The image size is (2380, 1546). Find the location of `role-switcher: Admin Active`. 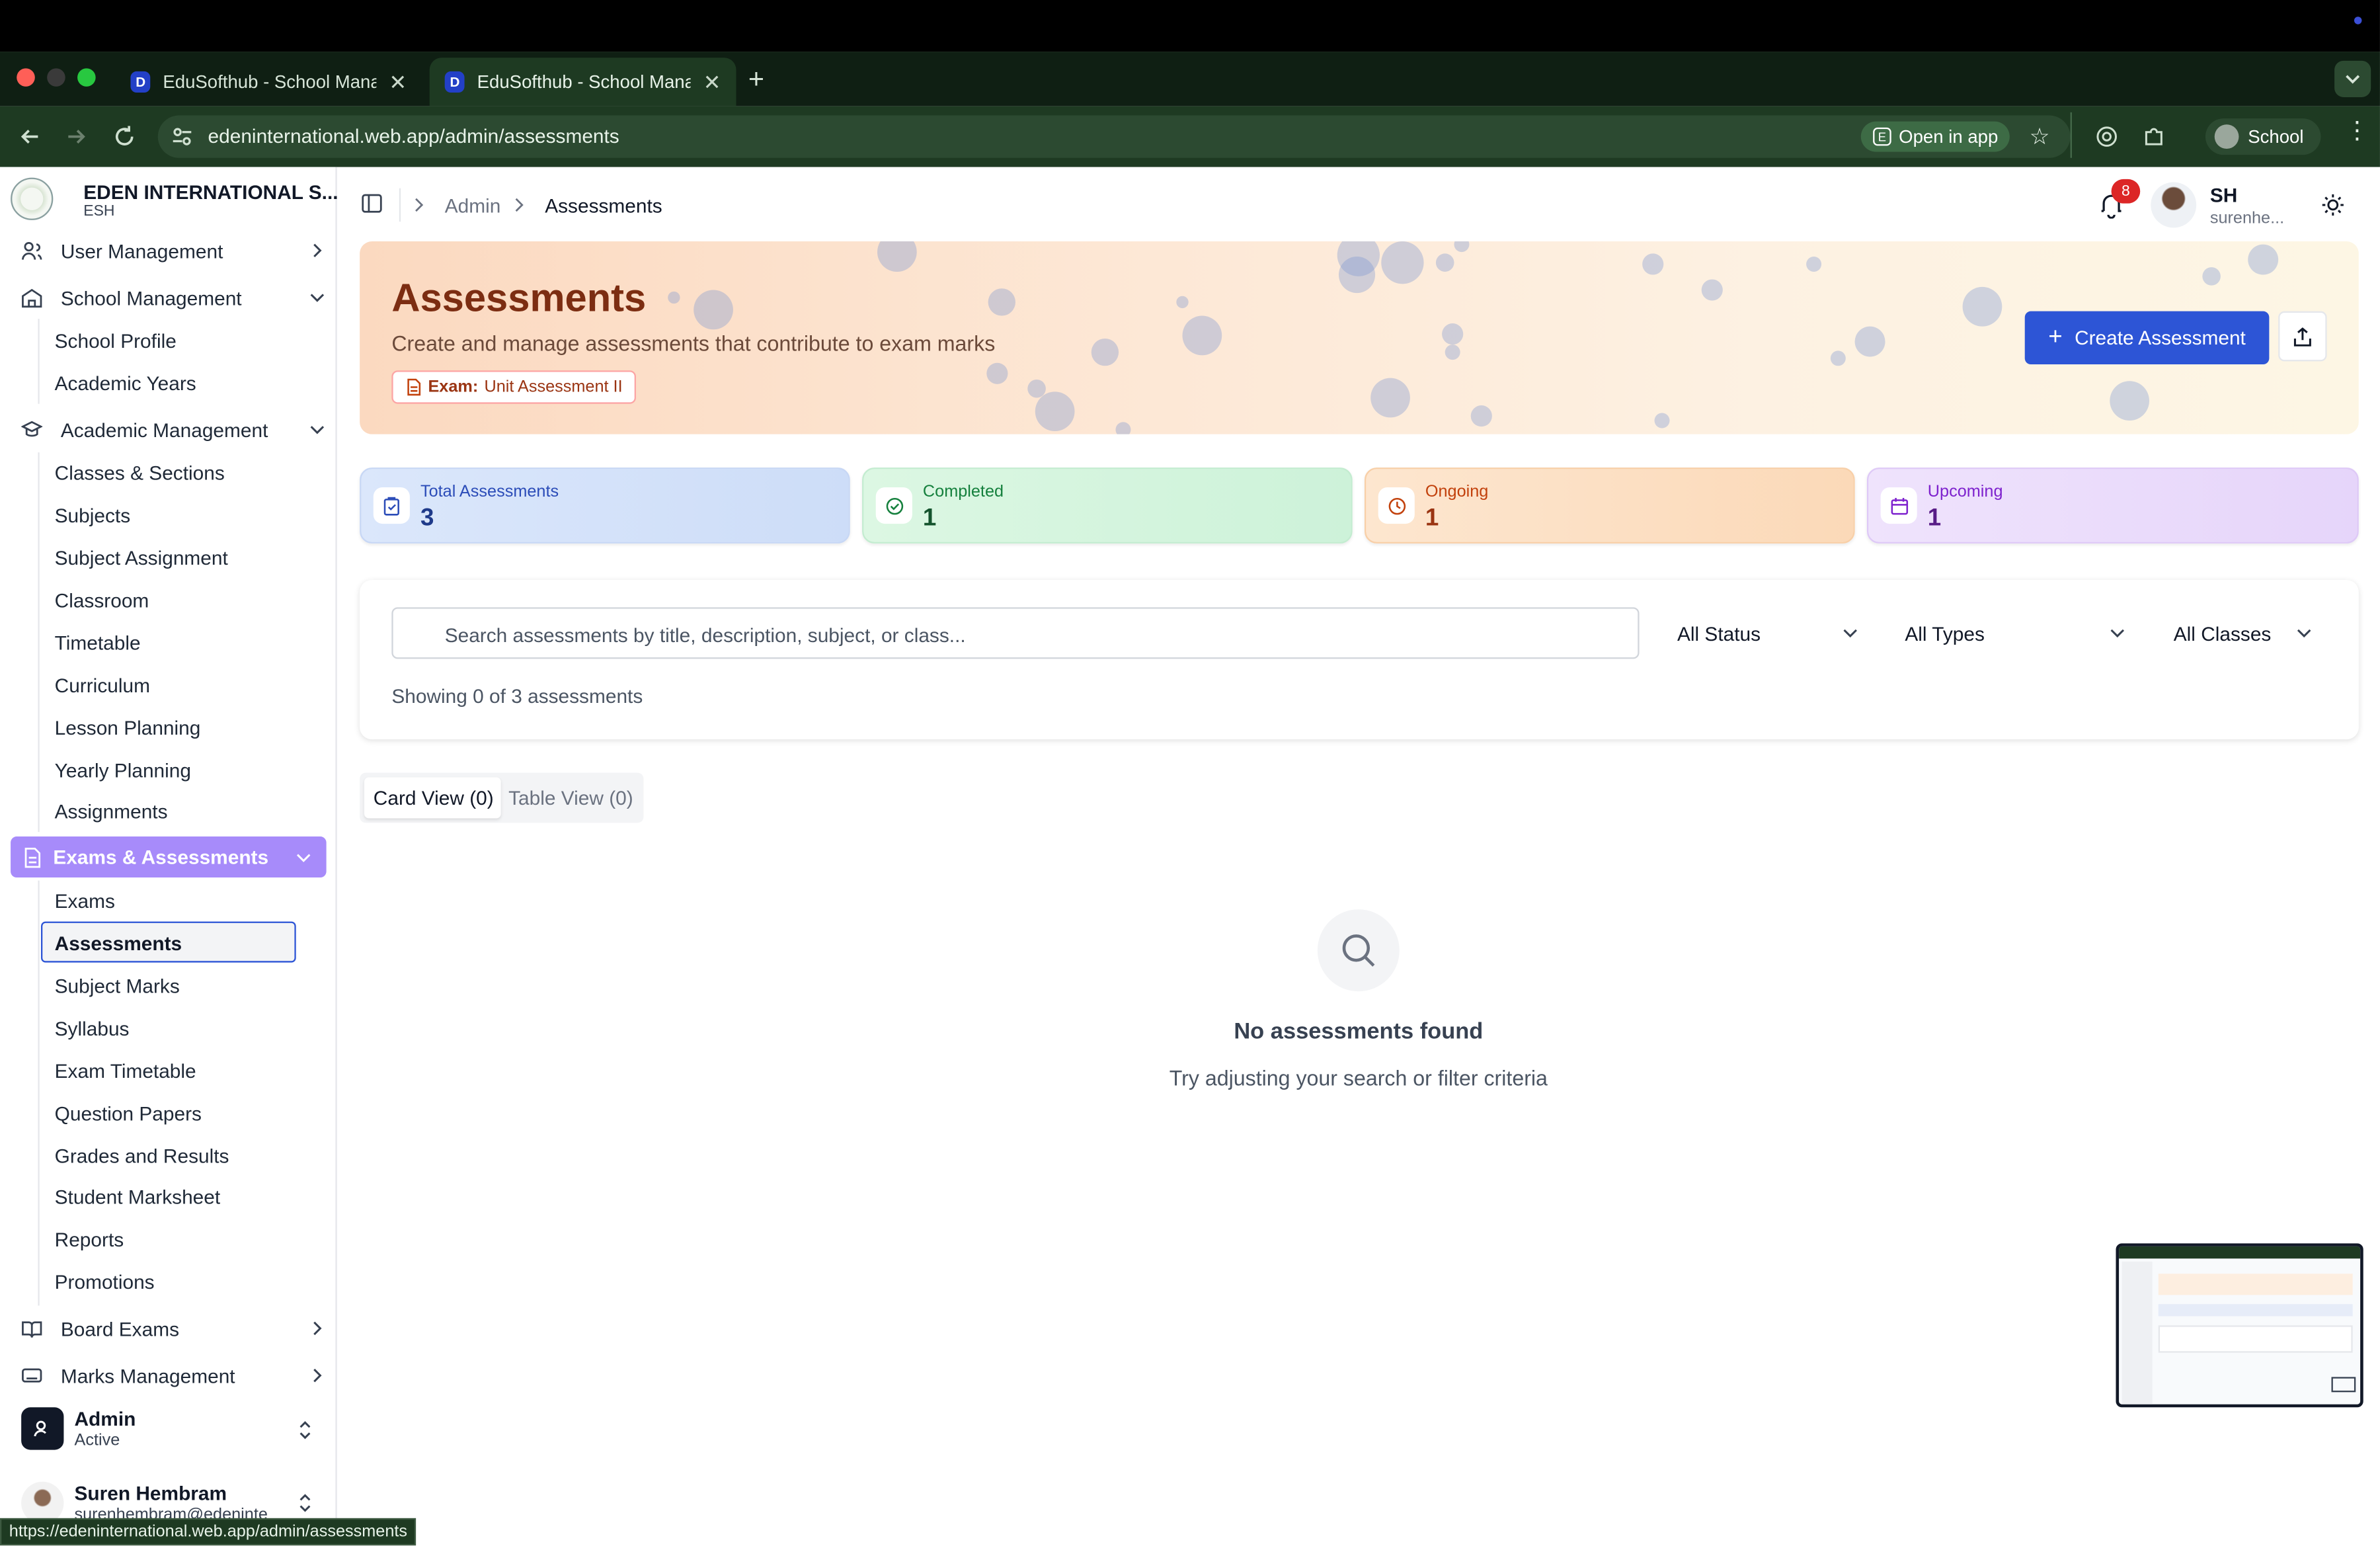

role-switcher: Admin Active is located at coordinates (170, 1430).